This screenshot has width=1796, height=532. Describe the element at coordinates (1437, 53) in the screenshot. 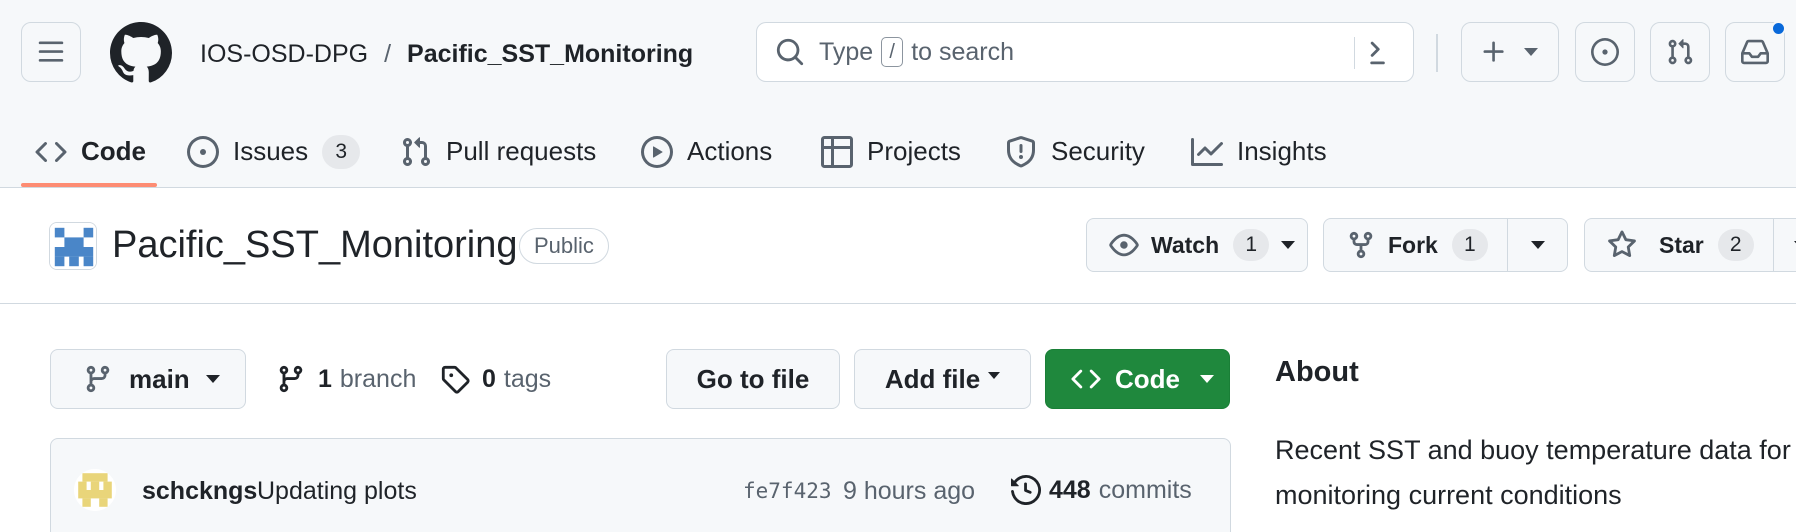

I see `header-divider` at that location.